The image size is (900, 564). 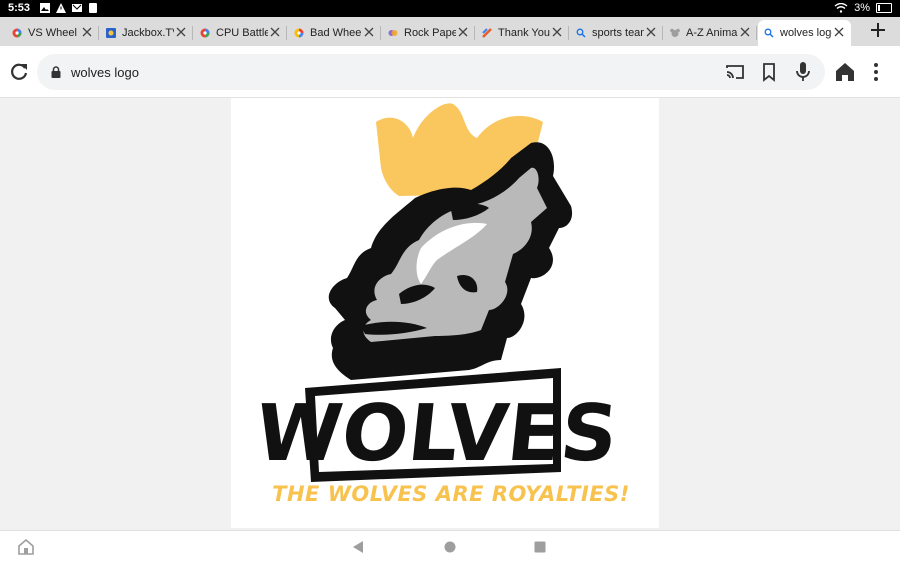 I want to click on jackbox-favicon-icon, so click(x=111, y=33).